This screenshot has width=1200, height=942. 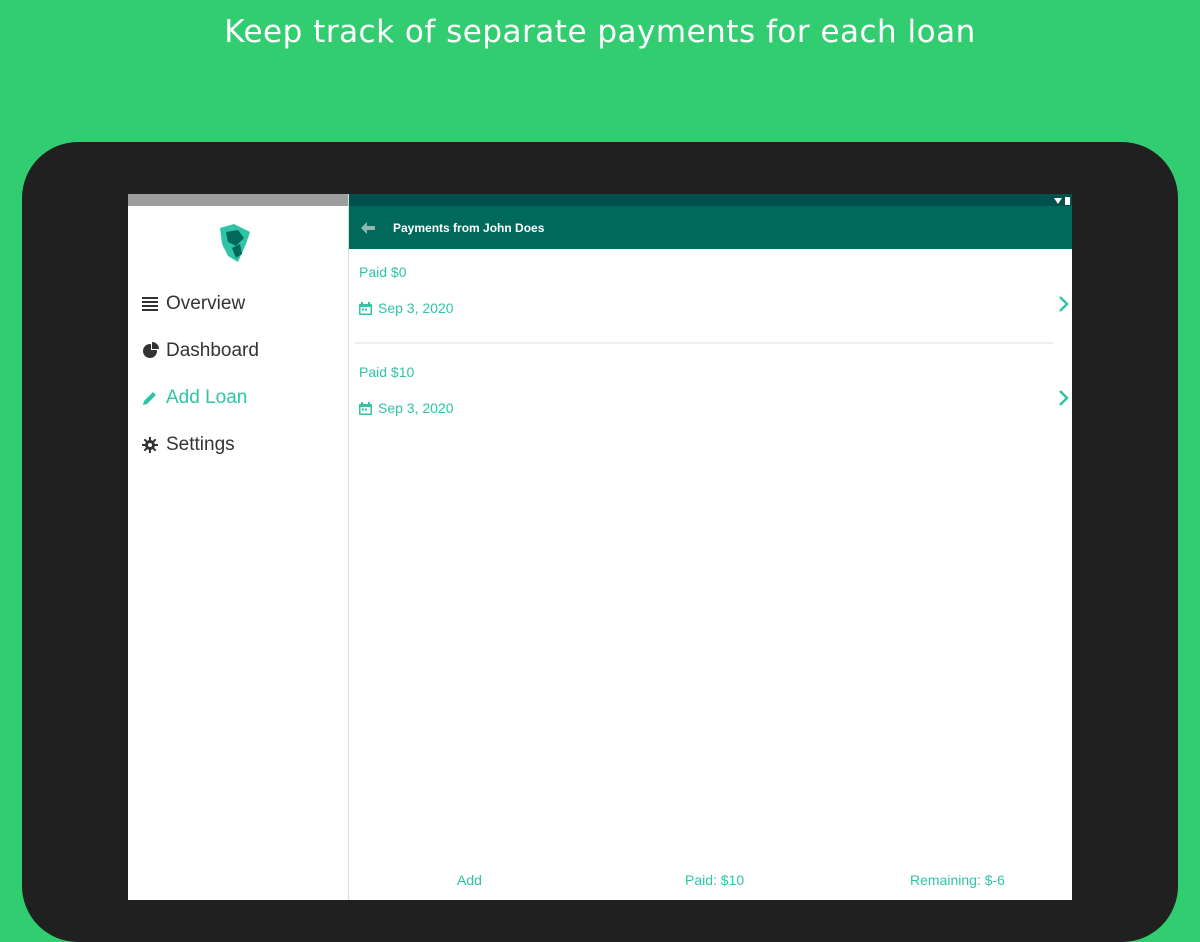 What do you see at coordinates (370, 228) in the screenshot?
I see `back-arrow-icon` at bounding box center [370, 228].